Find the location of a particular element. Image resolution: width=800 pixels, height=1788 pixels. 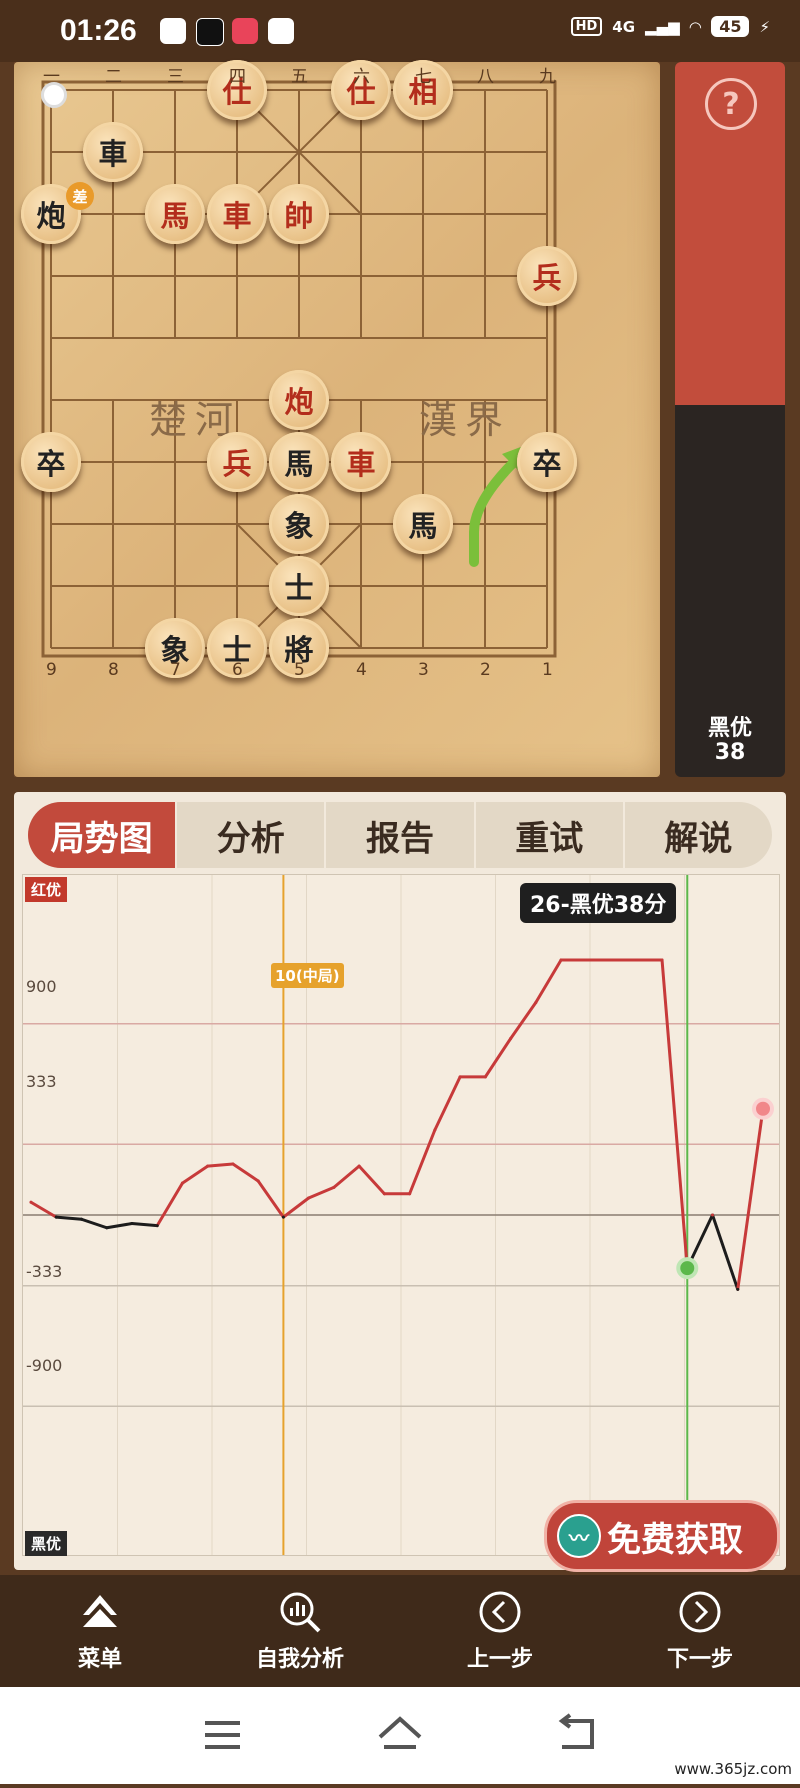

y-label-333: 333 is located at coordinates (41, 1081).